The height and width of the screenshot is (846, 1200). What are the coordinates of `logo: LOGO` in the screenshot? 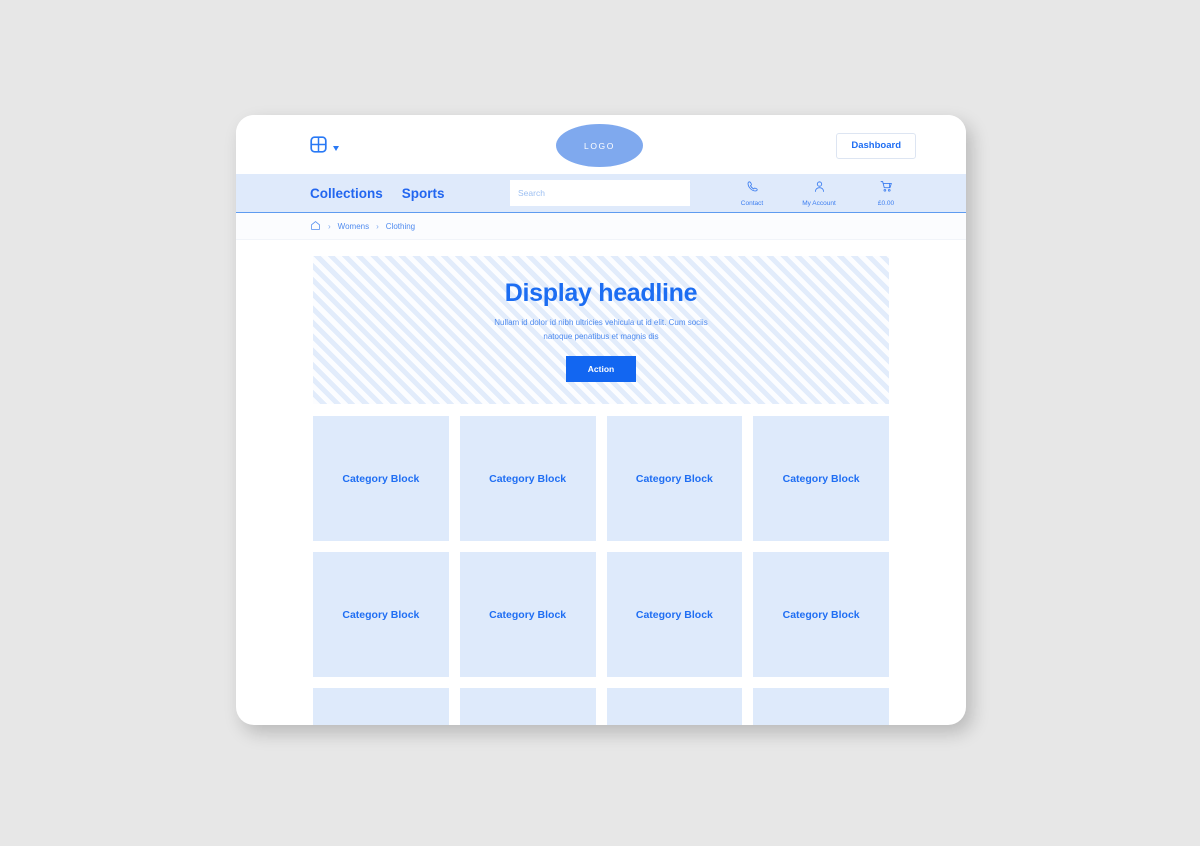 It's located at (599, 145).